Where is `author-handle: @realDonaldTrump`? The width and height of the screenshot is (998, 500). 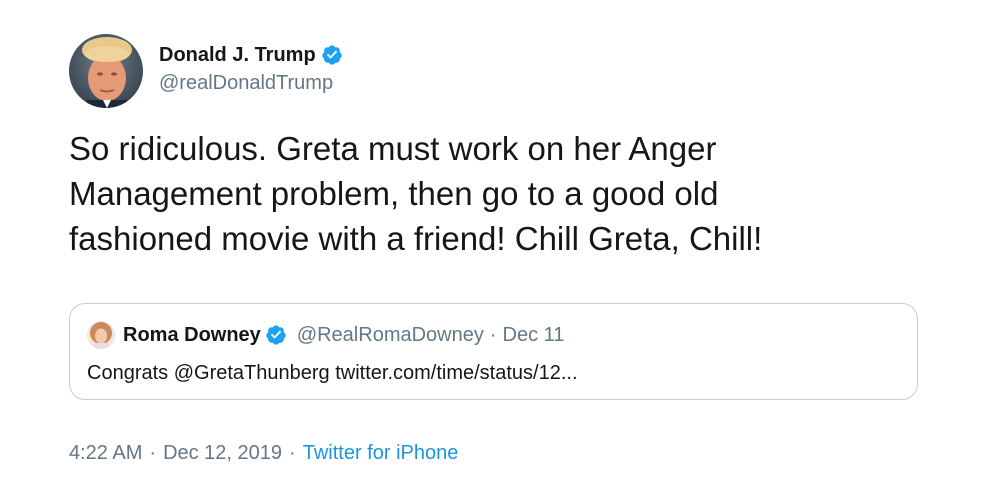
author-handle: @realDonaldTrump is located at coordinates (251, 83).